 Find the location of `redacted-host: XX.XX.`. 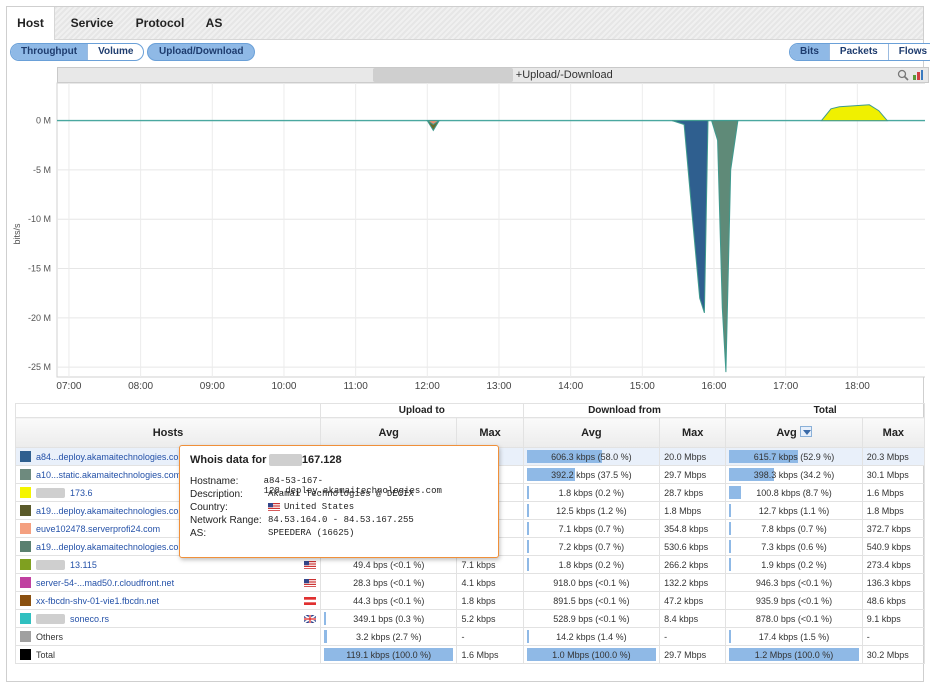

redacted-host: XX.XX. is located at coordinates (51, 564).